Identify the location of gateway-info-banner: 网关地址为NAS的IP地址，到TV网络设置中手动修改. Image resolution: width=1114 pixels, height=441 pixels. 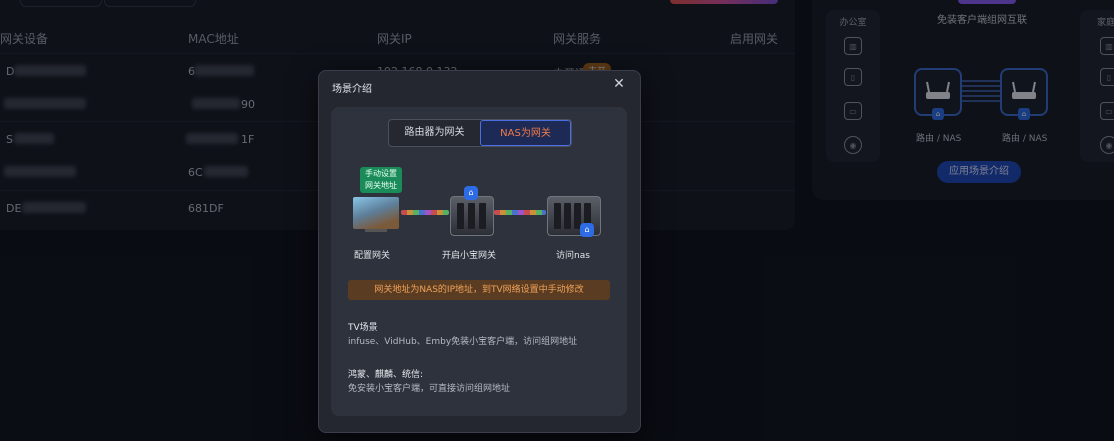
(479, 290).